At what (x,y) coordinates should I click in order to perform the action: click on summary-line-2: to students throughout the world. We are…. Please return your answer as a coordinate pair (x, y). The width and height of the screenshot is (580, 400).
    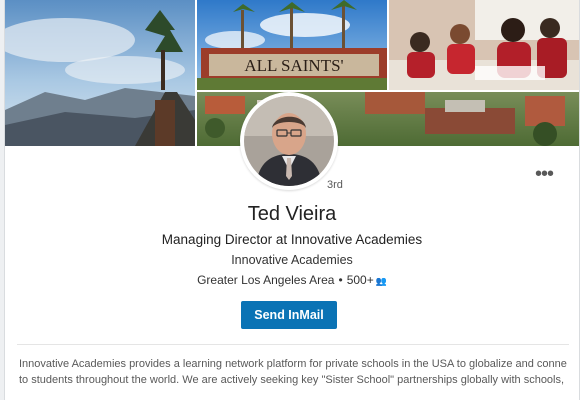
    Looking at the image, I should click on (293, 380).